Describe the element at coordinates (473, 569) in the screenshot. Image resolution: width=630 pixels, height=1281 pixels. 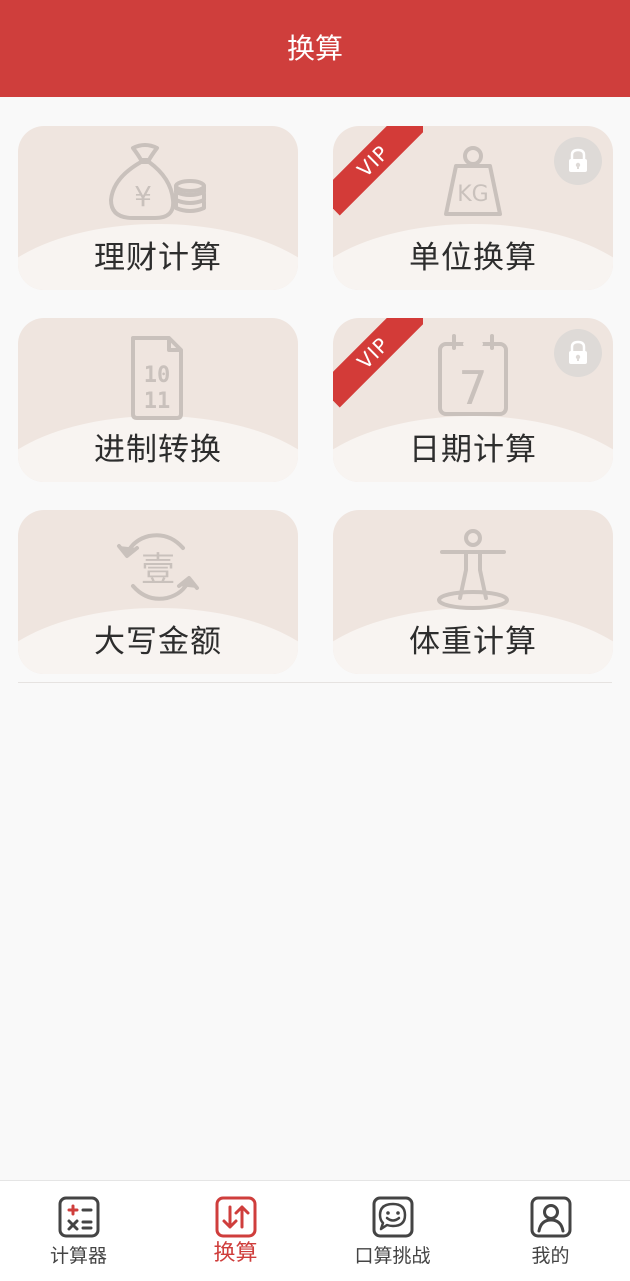
I see `body-figure-icon` at that location.